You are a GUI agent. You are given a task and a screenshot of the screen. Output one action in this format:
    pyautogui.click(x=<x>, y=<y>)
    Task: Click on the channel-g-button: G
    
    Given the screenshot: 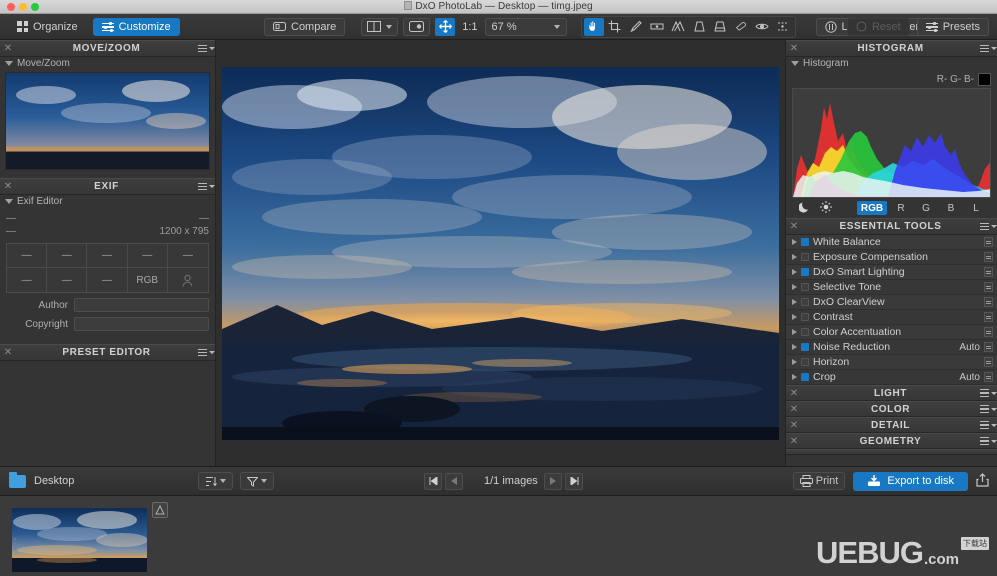 What is the action you would take?
    pyautogui.click(x=926, y=208)
    